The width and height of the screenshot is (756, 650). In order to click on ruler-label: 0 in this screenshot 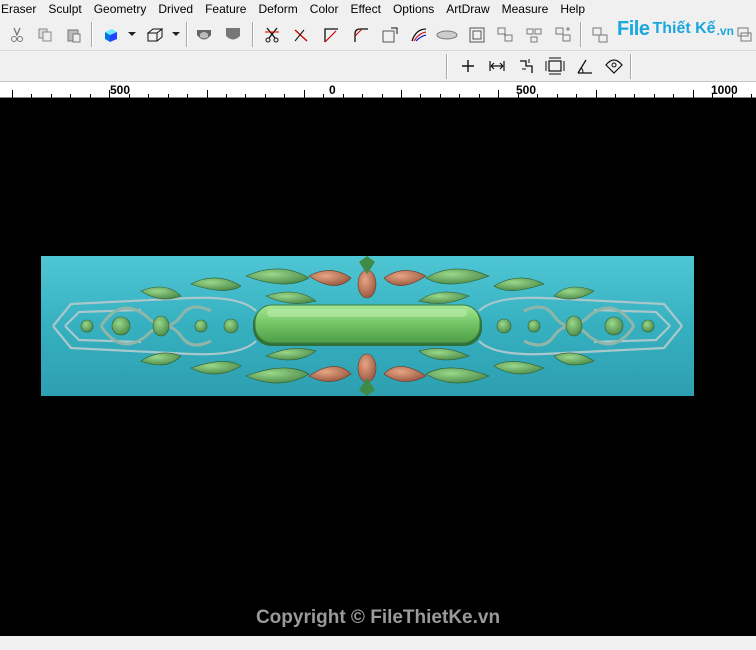, I will do `click(332, 90)`.